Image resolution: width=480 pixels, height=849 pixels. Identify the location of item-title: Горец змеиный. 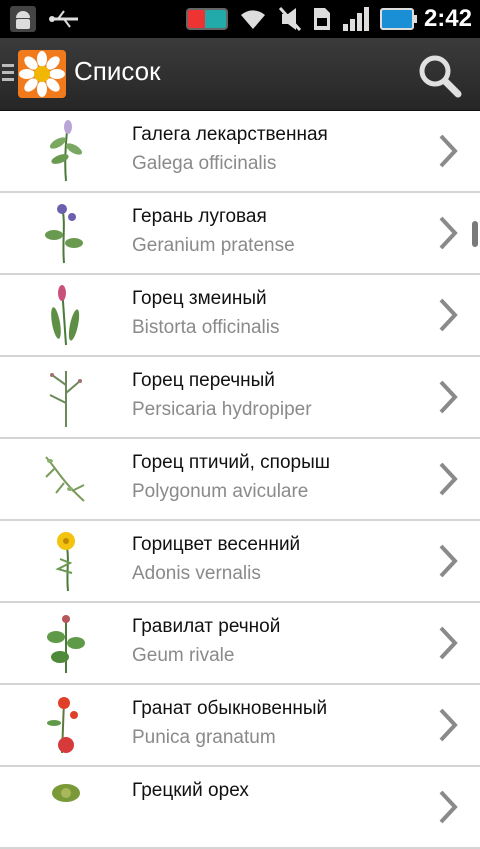
(199, 298).